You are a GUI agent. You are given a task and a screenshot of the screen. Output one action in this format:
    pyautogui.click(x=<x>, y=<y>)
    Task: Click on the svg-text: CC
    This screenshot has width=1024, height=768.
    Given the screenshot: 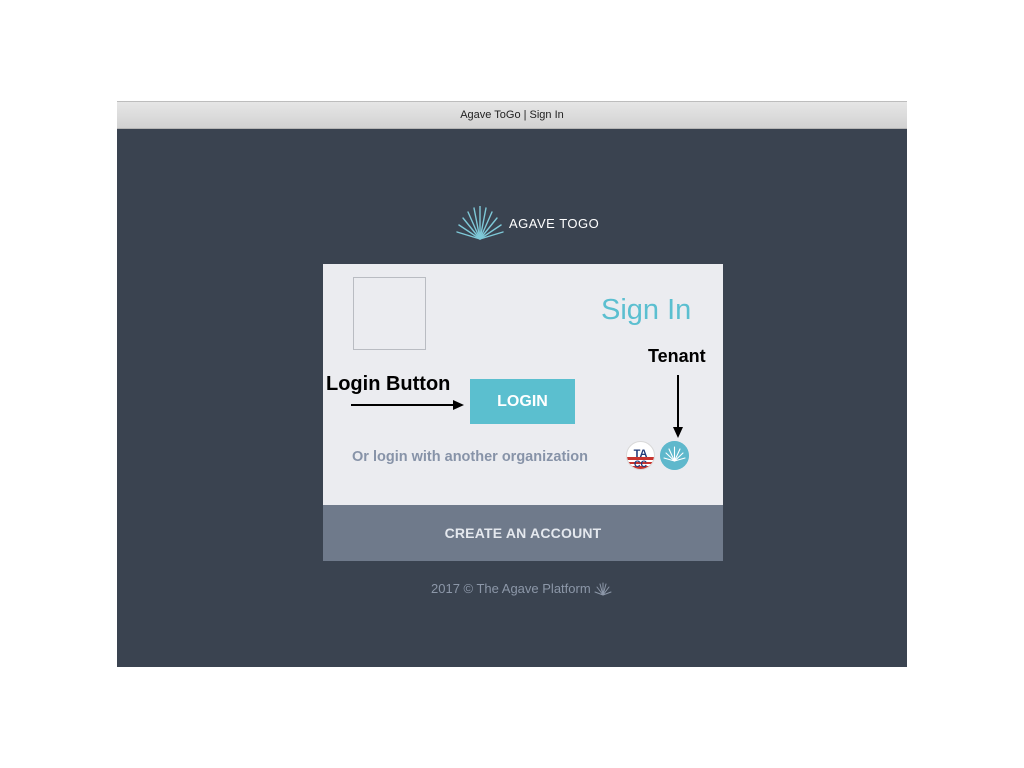 What is the action you would take?
    pyautogui.click(x=640, y=464)
    